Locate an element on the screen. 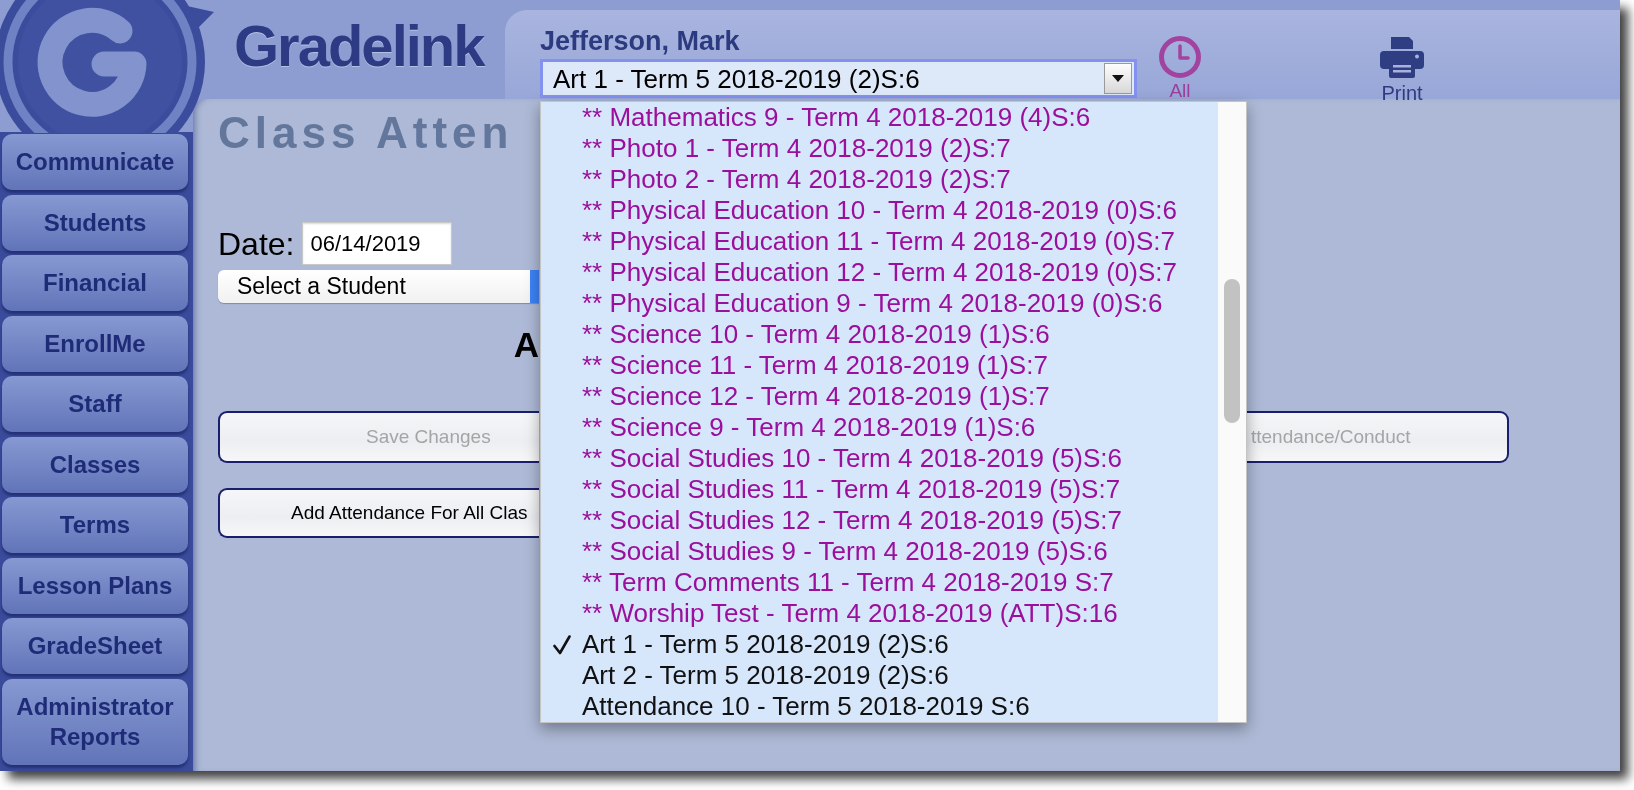 The height and width of the screenshot is (790, 1634). dropdown-option: ** Term Comments 11 - Term 4 2018-2019 S:7 is located at coordinates (879, 582).